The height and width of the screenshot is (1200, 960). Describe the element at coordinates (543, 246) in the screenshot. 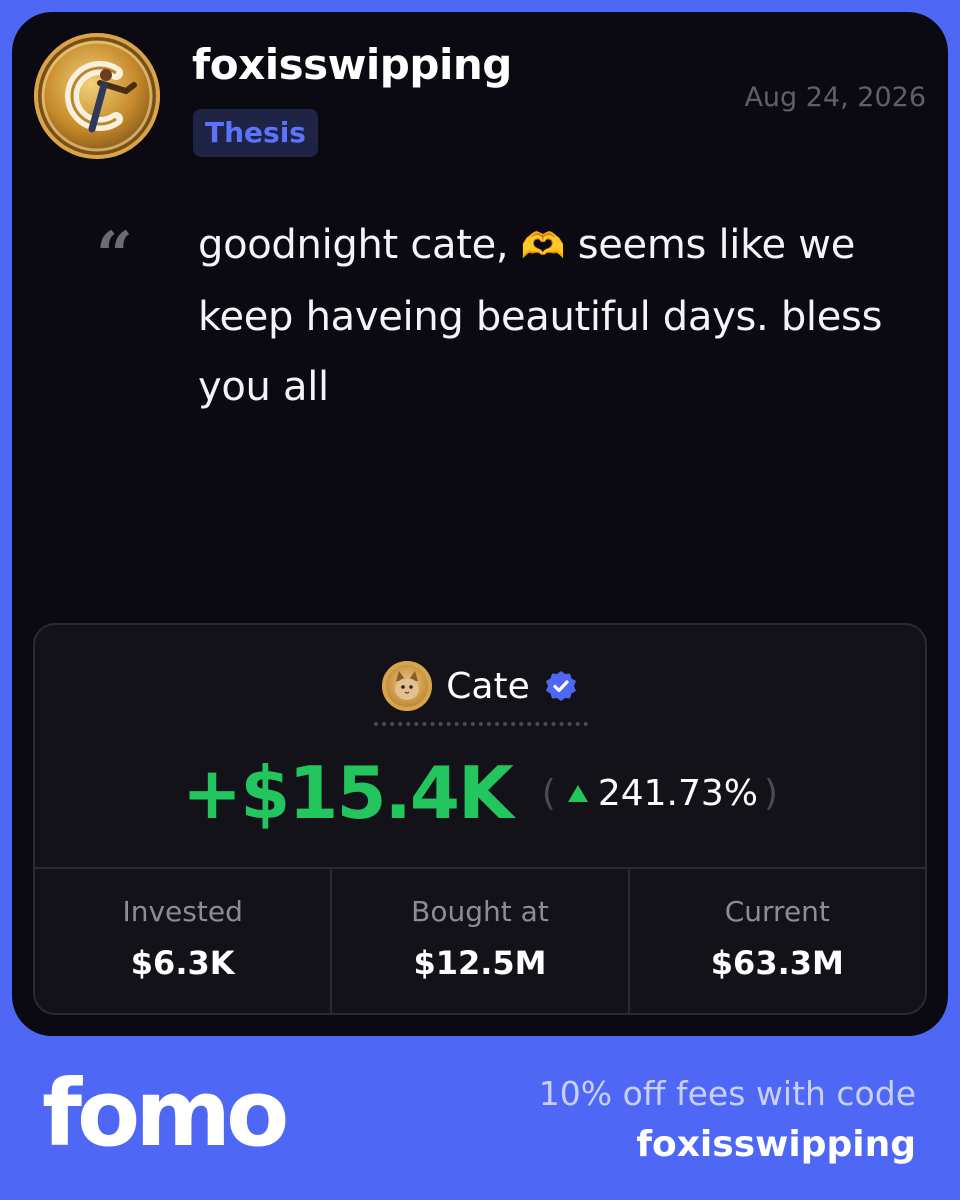

I see `heart-hands-icon: 🫶` at that location.